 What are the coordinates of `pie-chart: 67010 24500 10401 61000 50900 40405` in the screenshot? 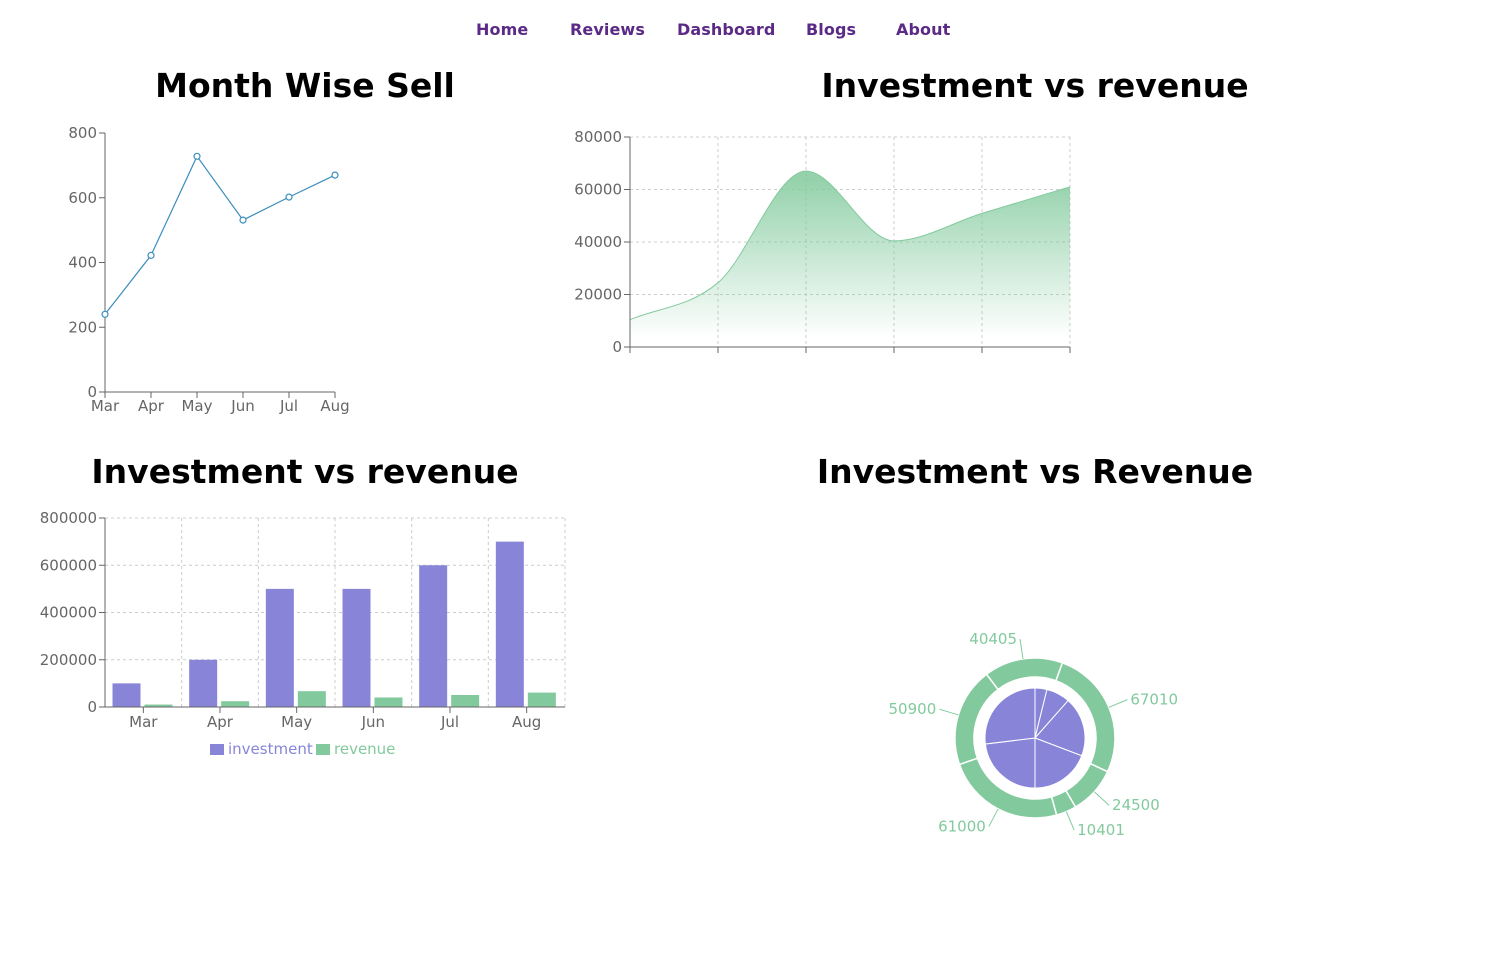 It's located at (1034, 734).